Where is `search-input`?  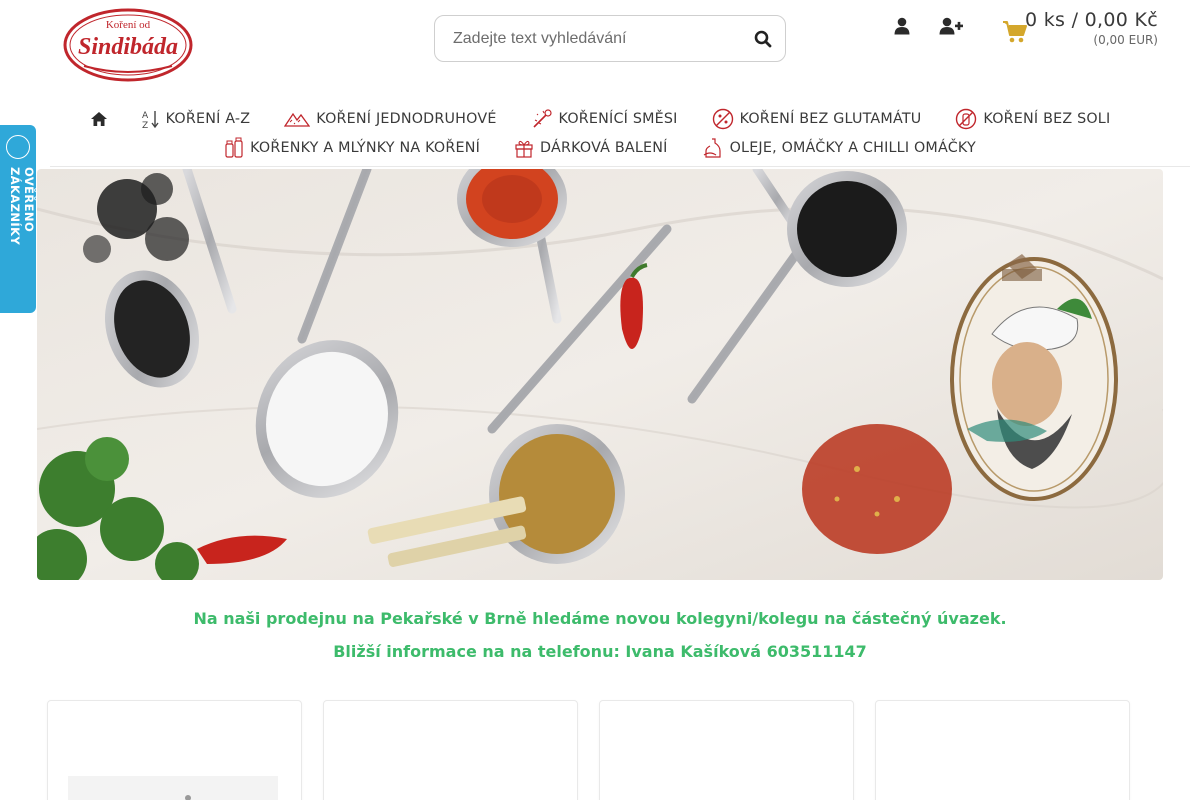
search-input is located at coordinates (598, 39).